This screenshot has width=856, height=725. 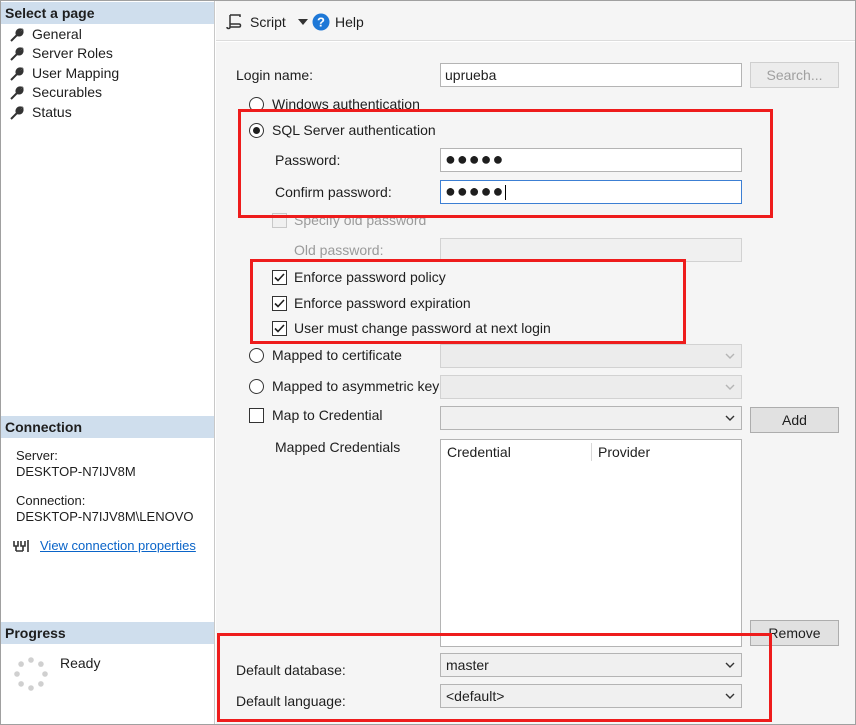 I want to click on script-label: Script, so click(x=268, y=22).